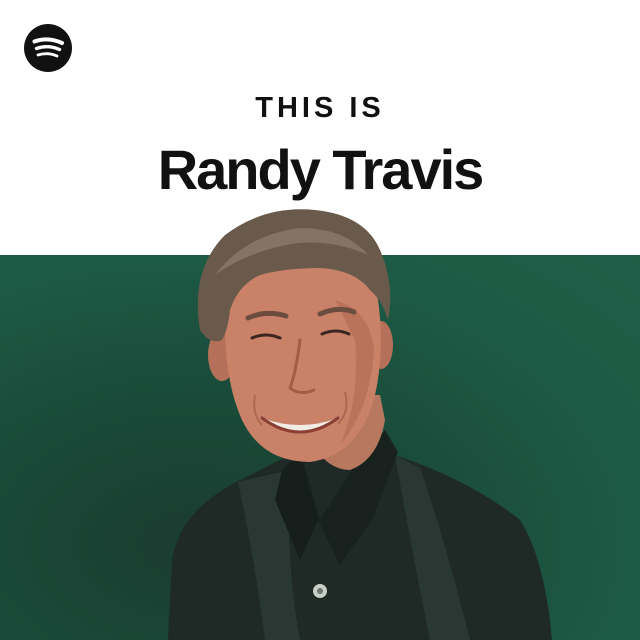  Describe the element at coordinates (320, 108) in the screenshot. I see `playlist-overline: THIS IS` at that location.